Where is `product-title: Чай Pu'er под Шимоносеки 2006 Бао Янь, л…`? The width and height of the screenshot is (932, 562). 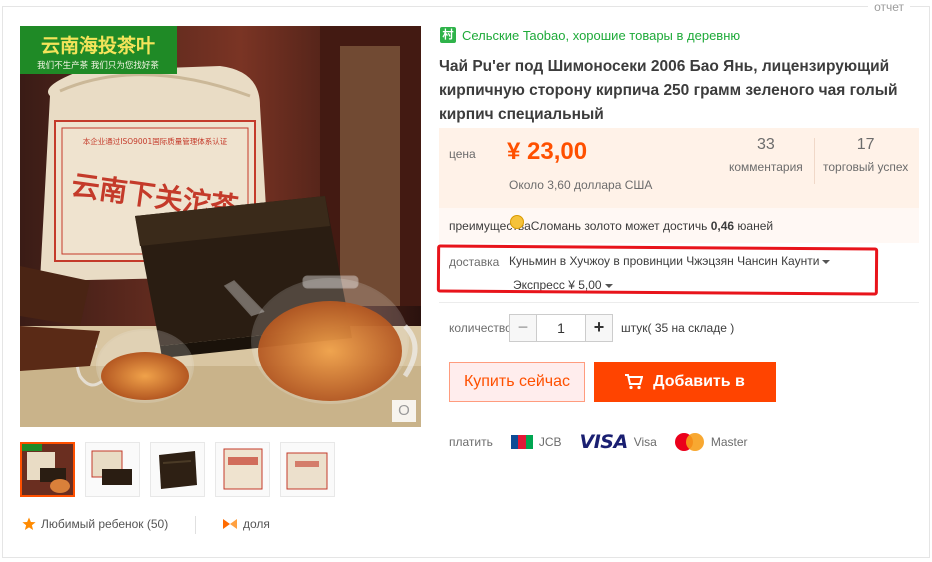 product-title: Чай Pu'er под Шимоносеки 2006 Бао Янь, л… is located at coordinates (668, 90).